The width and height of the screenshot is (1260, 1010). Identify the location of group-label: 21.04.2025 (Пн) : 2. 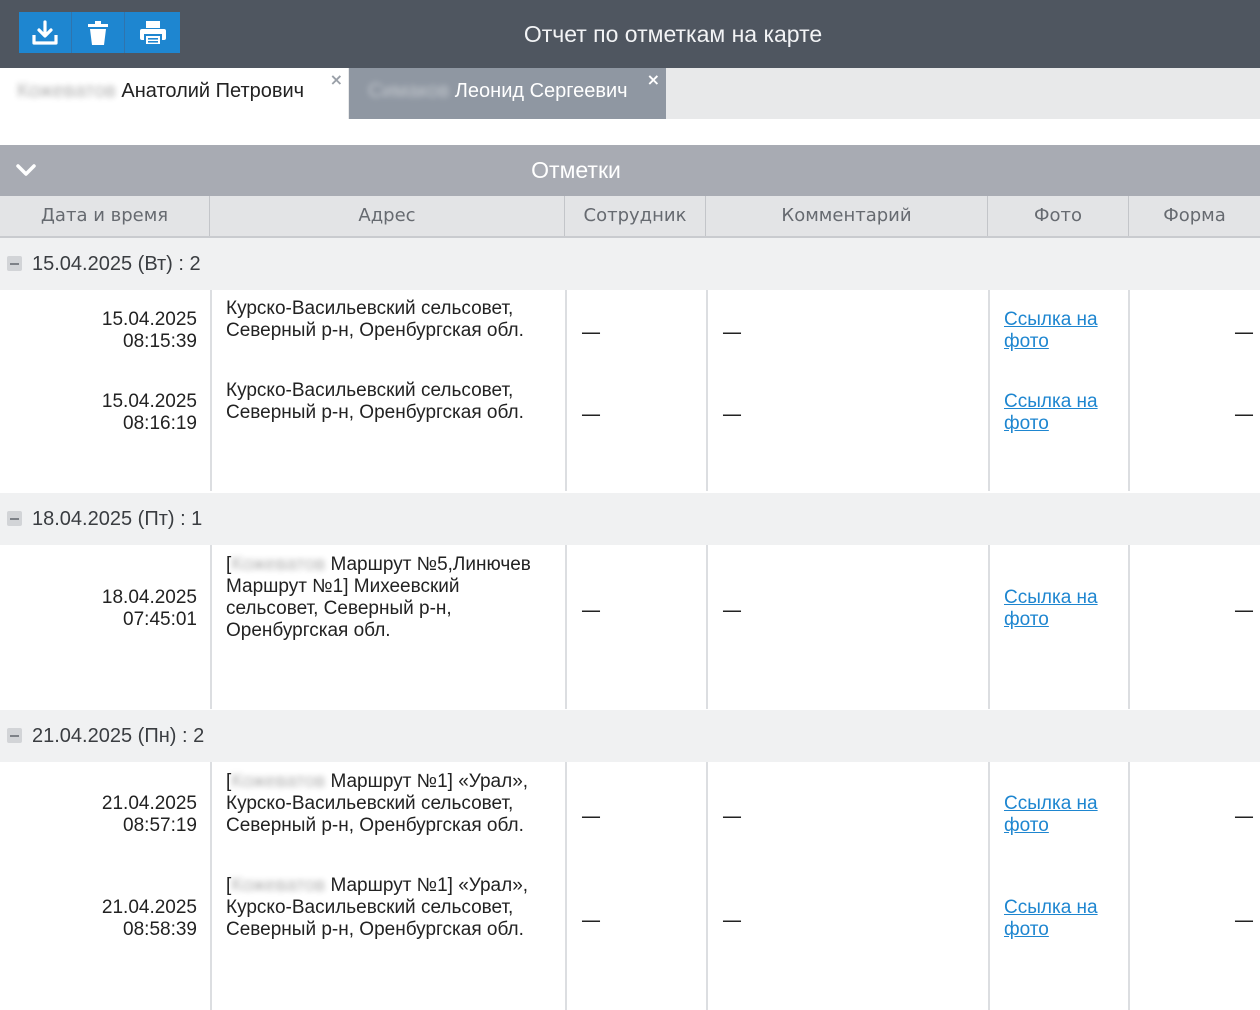
(118, 736).